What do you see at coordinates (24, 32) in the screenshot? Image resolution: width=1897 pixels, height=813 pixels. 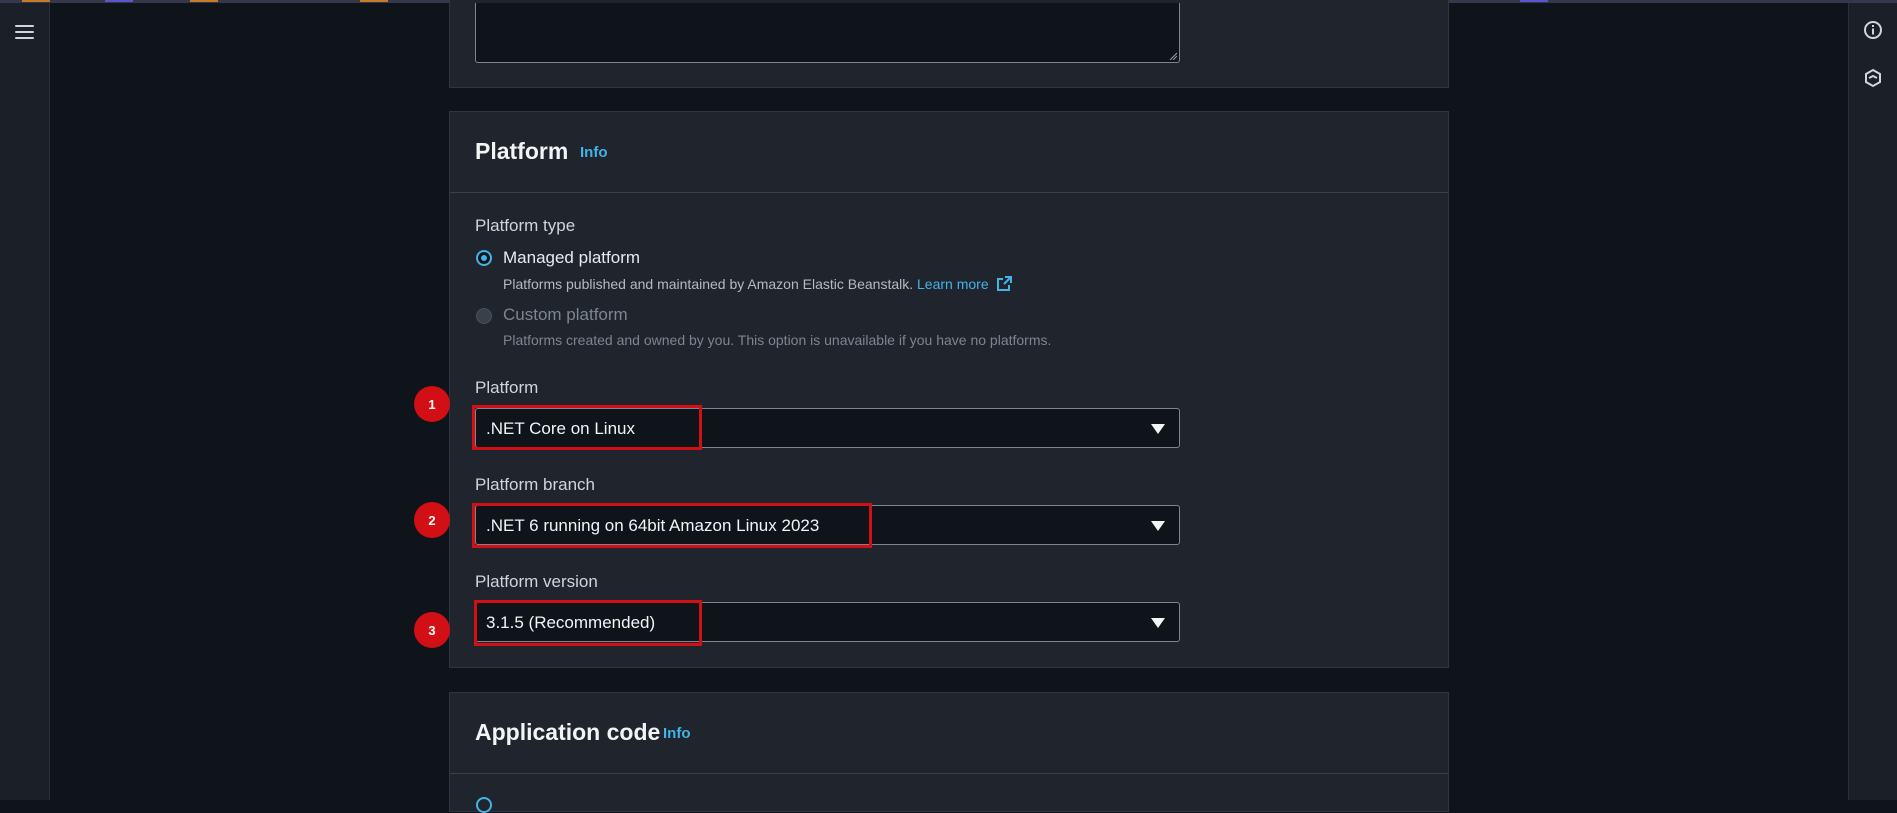 I see `menu-icon` at bounding box center [24, 32].